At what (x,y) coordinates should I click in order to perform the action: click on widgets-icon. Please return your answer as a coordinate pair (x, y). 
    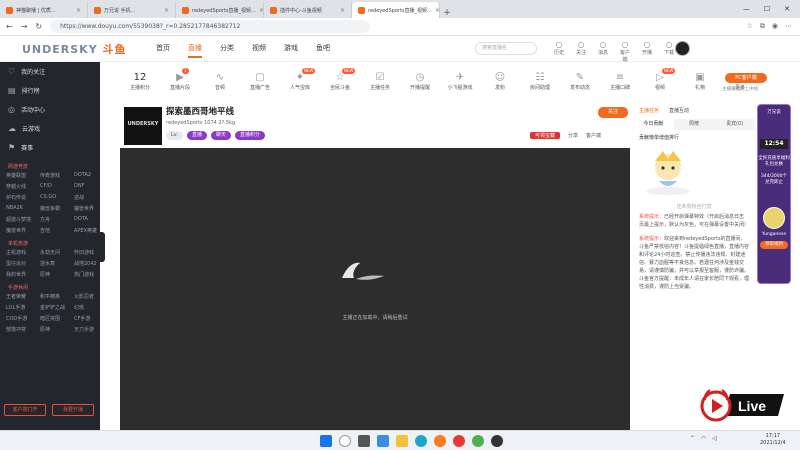
    Looking at the image, I should click on (383, 441).